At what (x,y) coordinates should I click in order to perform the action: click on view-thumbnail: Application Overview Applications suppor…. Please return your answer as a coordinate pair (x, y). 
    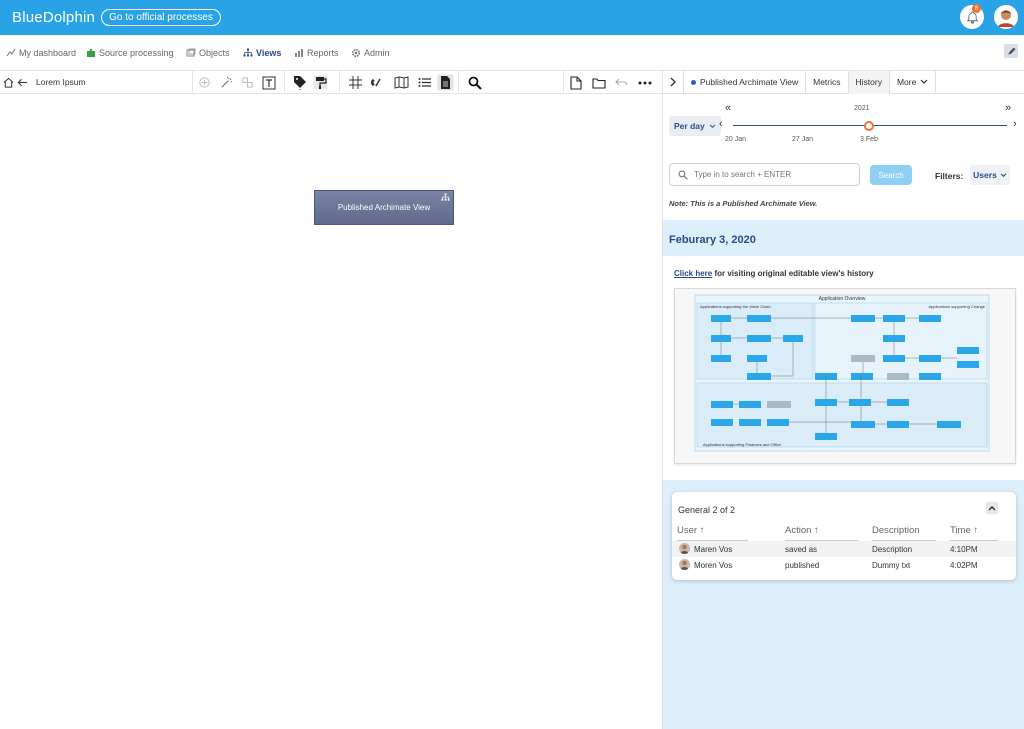
    Looking at the image, I should click on (845, 376).